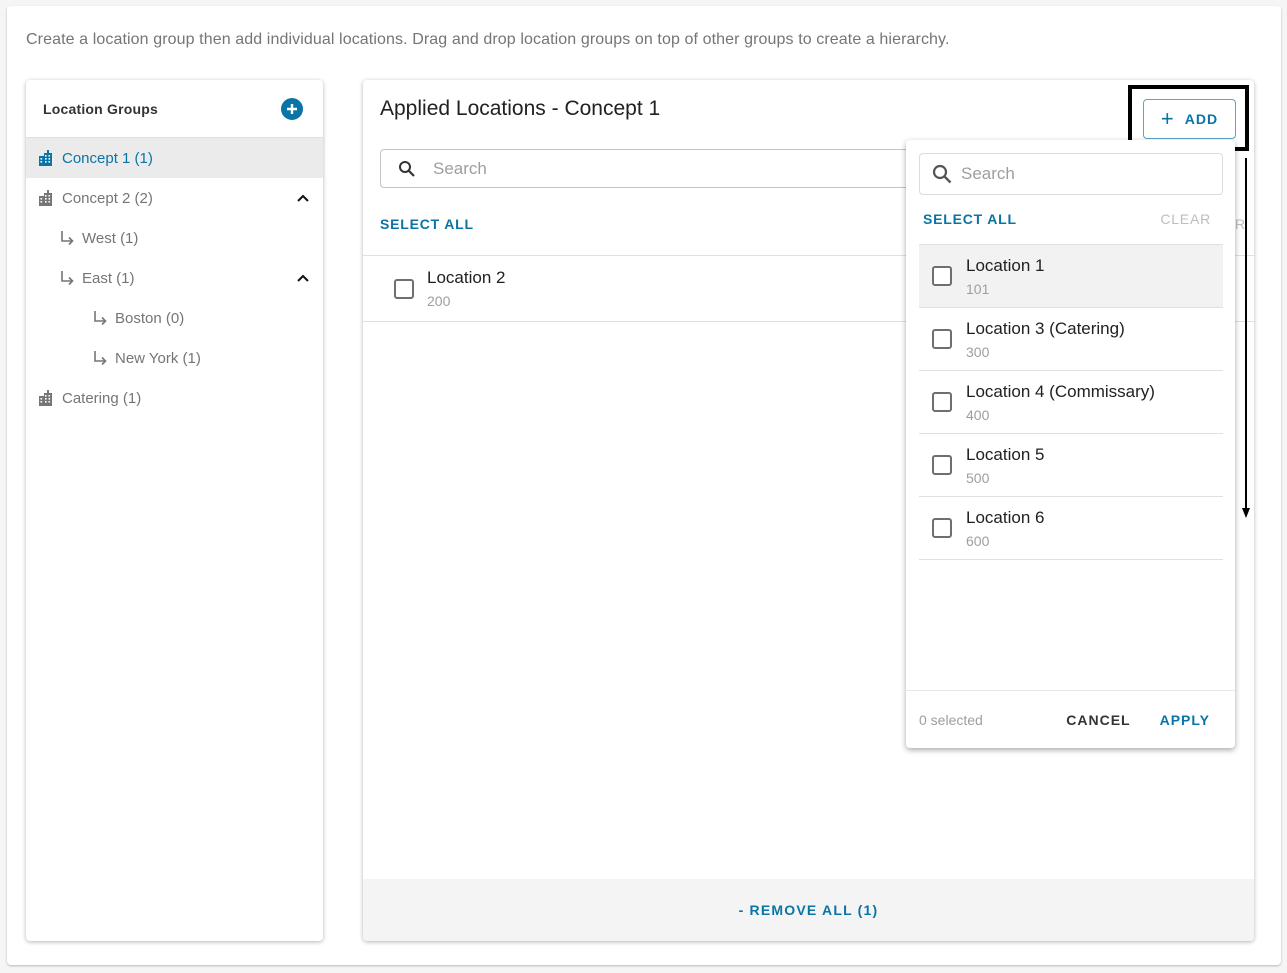  What do you see at coordinates (978, 477) in the screenshot?
I see `location-number: 500` at bounding box center [978, 477].